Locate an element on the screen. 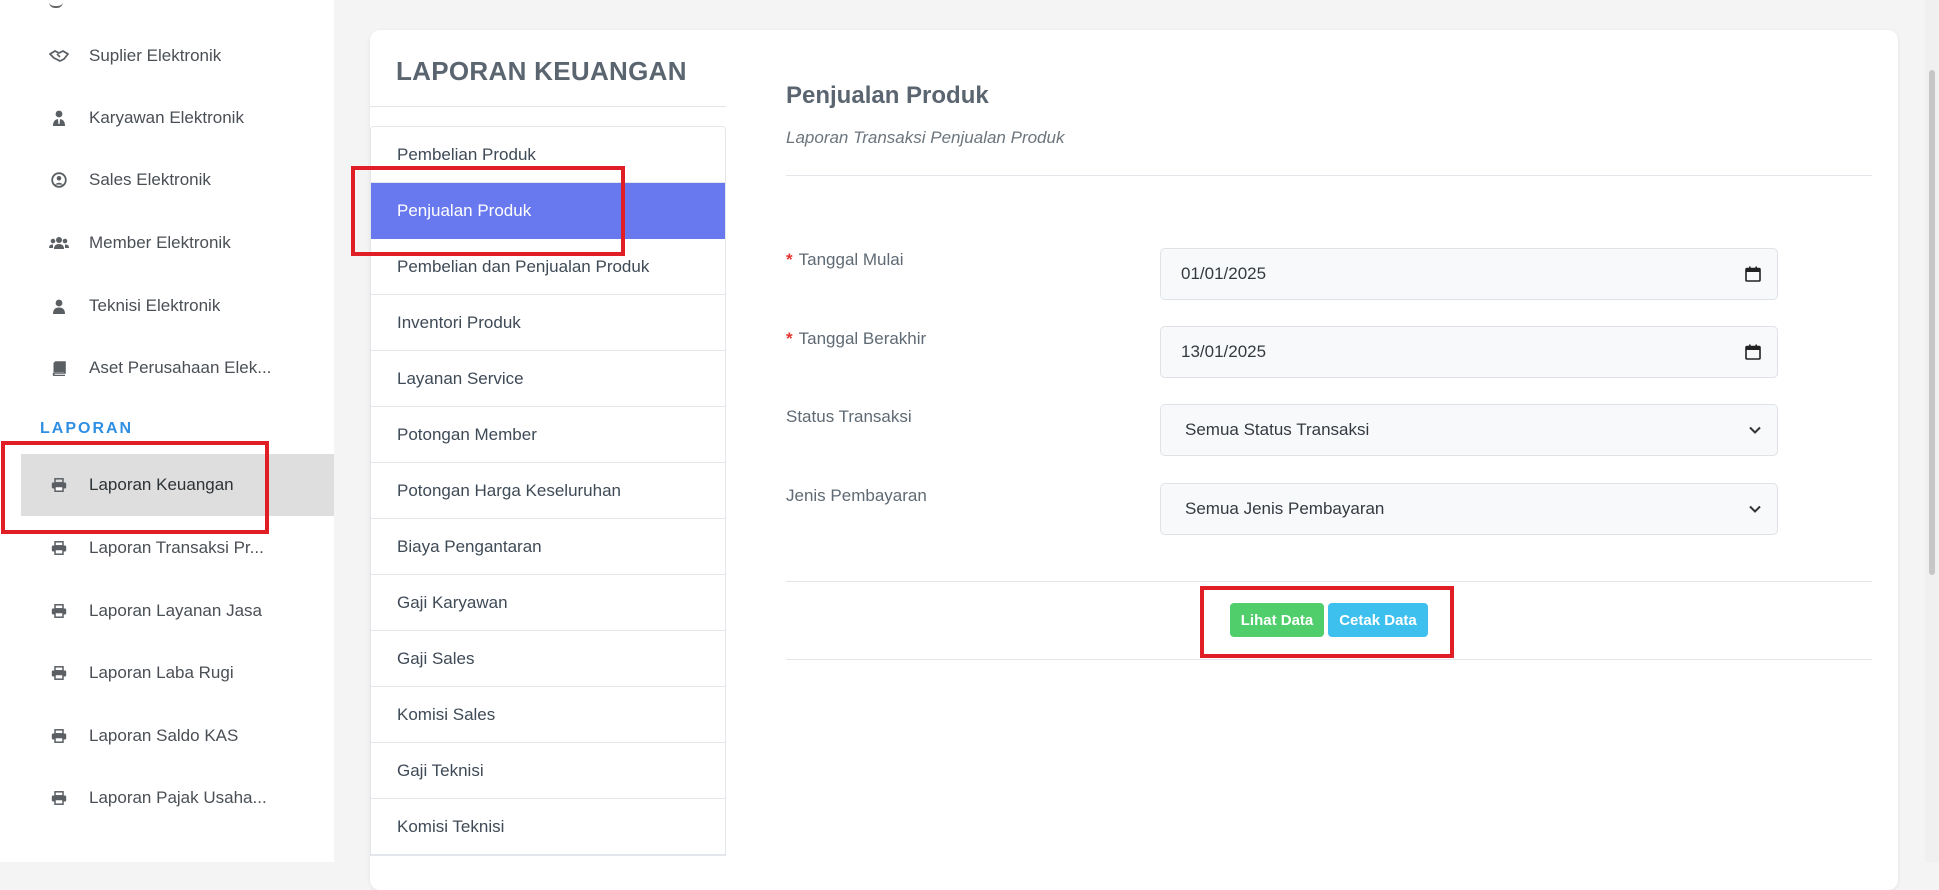 Image resolution: width=1939 pixels, height=890 pixels. sidebar-item-label: Laporan Saldo KAS is located at coordinates (164, 735).